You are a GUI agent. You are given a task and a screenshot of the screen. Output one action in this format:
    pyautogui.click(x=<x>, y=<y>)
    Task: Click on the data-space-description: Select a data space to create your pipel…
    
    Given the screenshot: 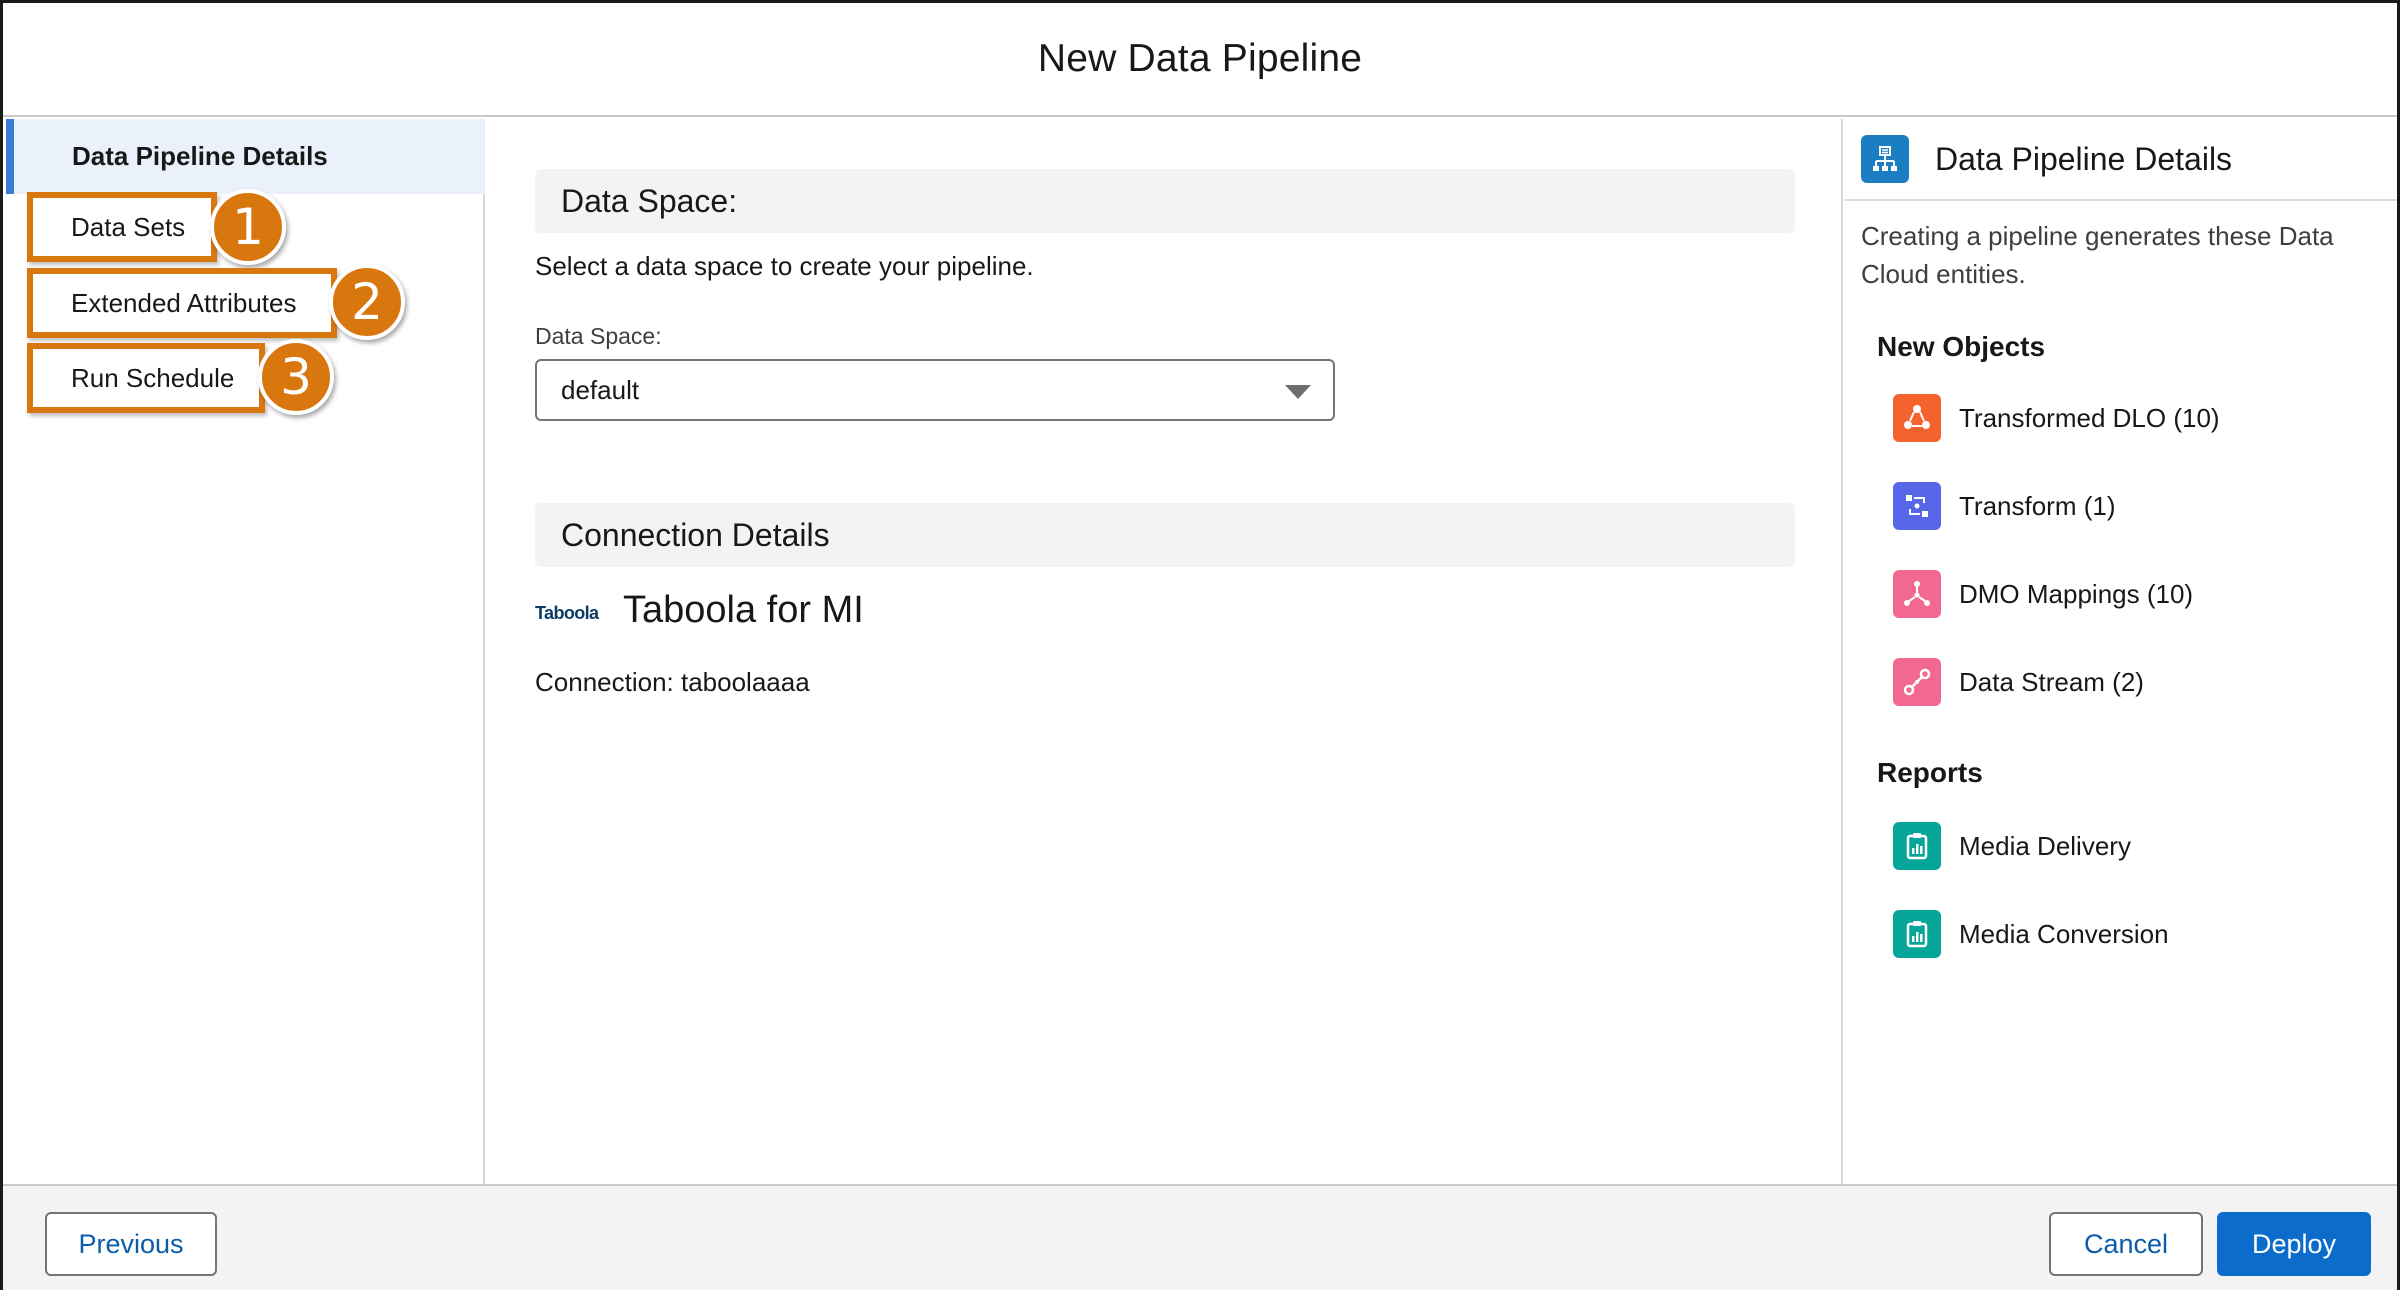 What is the action you would take?
    pyautogui.click(x=784, y=266)
    